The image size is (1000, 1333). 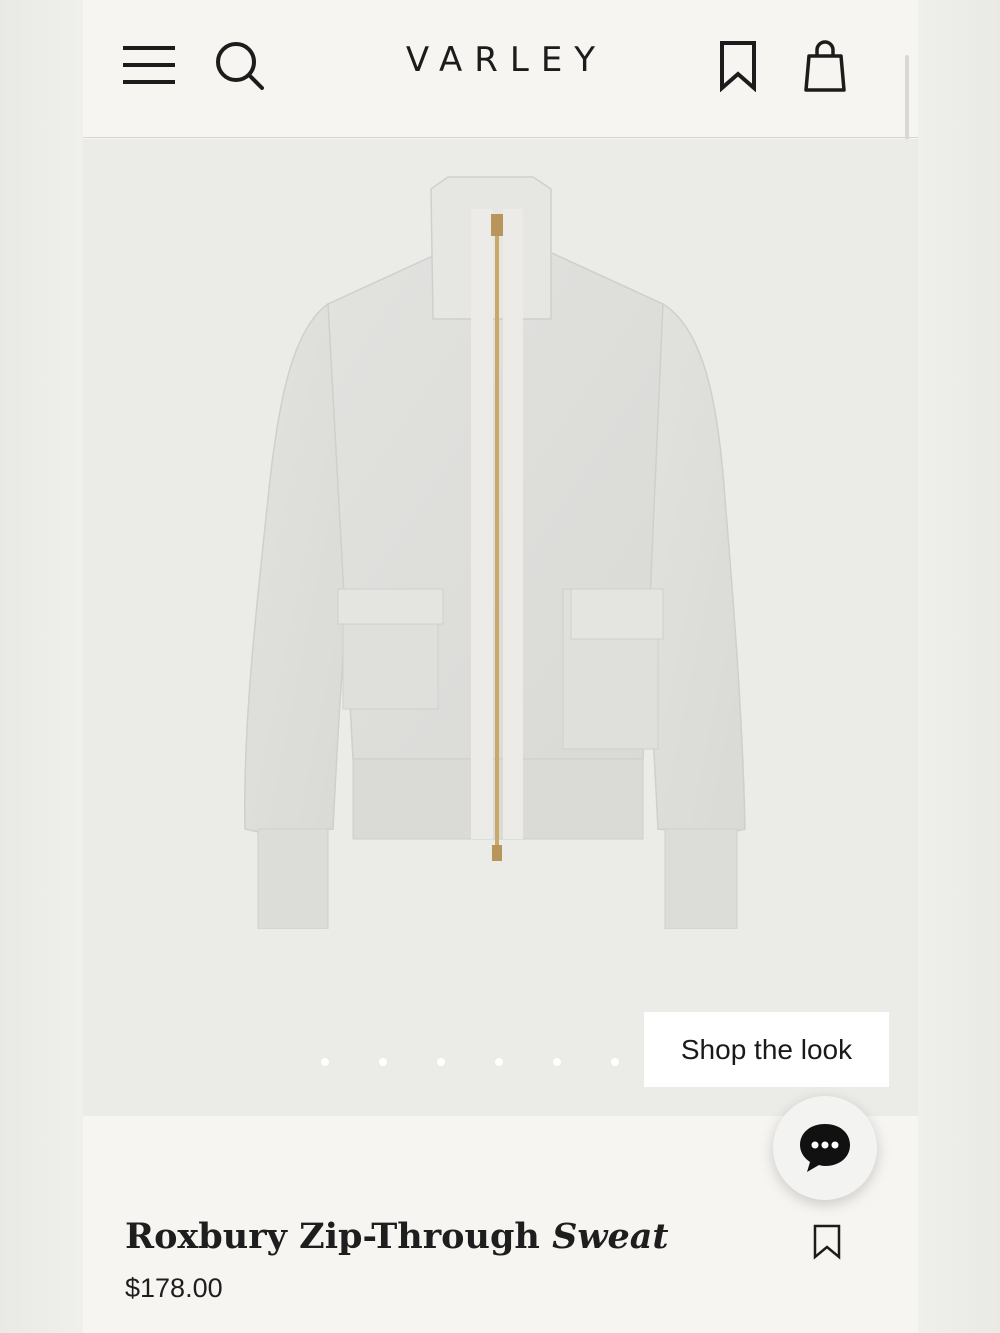 I want to click on product-price: $178.00, so click(x=174, y=1288).